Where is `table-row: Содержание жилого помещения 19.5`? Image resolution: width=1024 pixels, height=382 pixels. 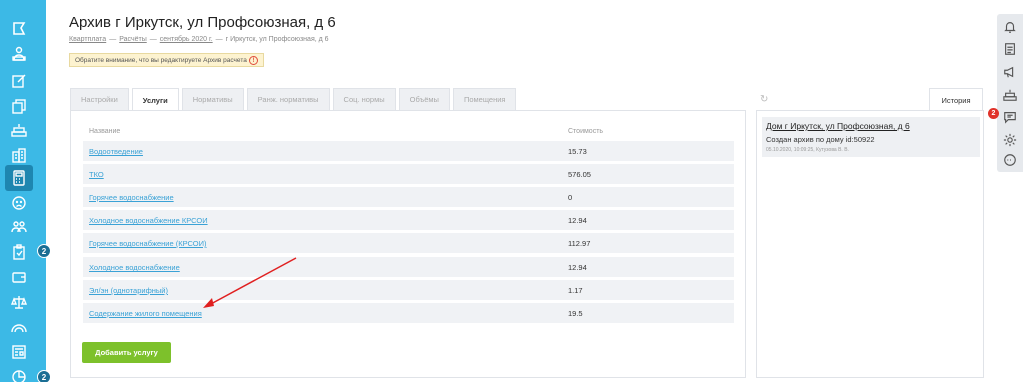 table-row: Содержание жилого помещения 19.5 is located at coordinates (408, 313).